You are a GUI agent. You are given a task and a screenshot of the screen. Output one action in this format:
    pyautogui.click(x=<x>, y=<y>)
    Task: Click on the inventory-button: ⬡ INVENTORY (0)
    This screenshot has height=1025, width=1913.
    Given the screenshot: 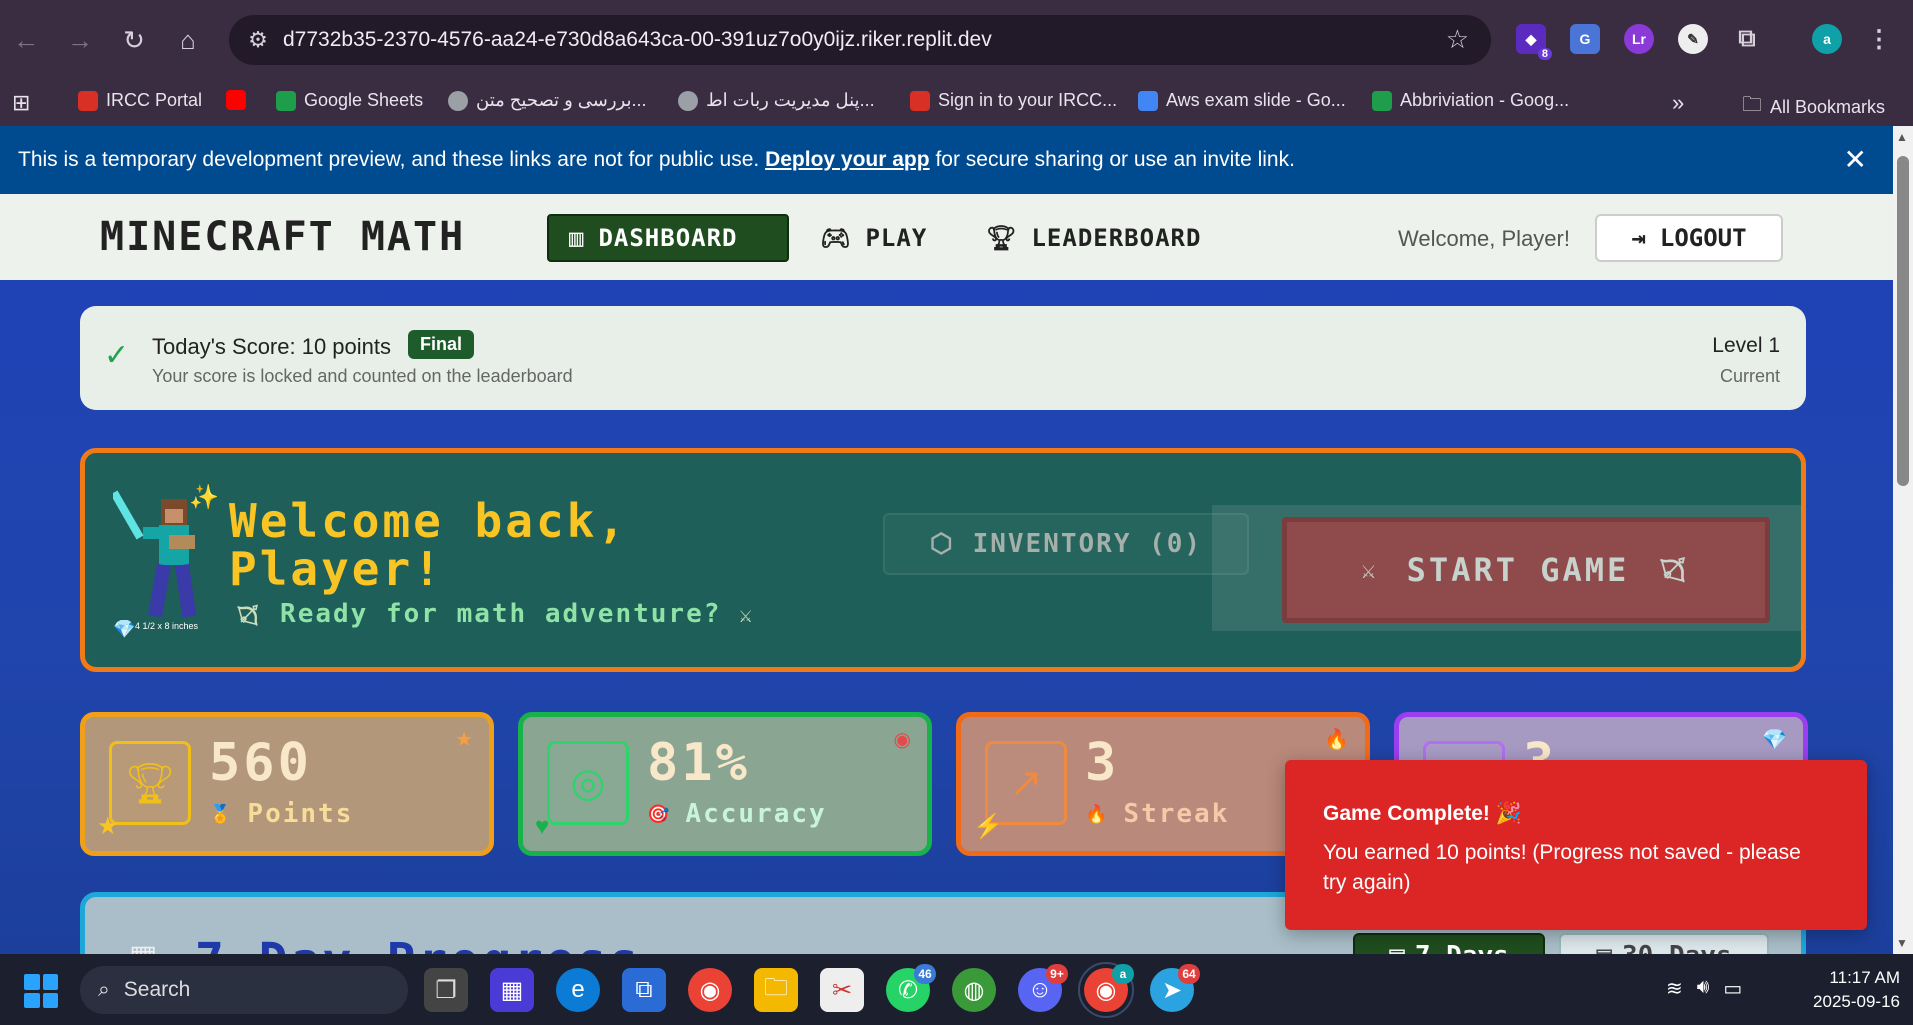 What is the action you would take?
    pyautogui.click(x=1066, y=544)
    